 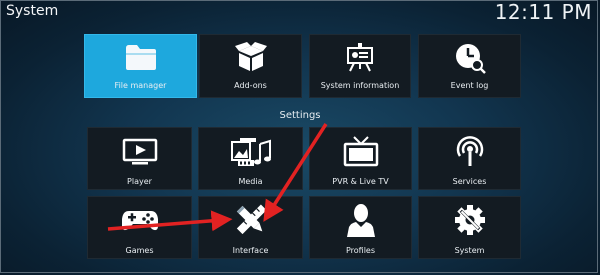 I want to click on gamepad-icon, so click(x=139, y=220).